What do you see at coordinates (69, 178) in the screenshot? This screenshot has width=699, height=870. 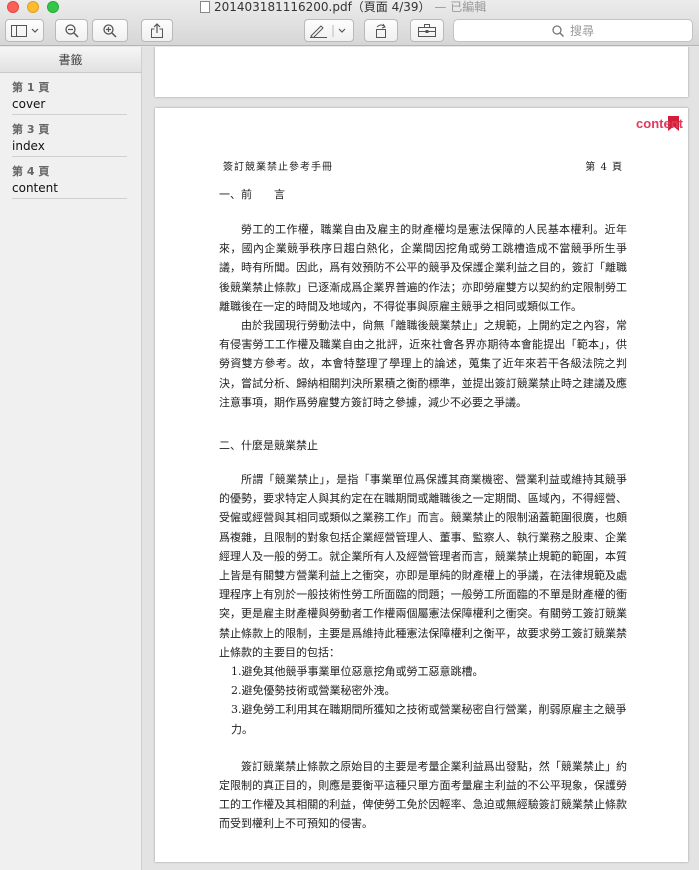 I see `bookmark-item-content: 第 4 頁 content` at bounding box center [69, 178].